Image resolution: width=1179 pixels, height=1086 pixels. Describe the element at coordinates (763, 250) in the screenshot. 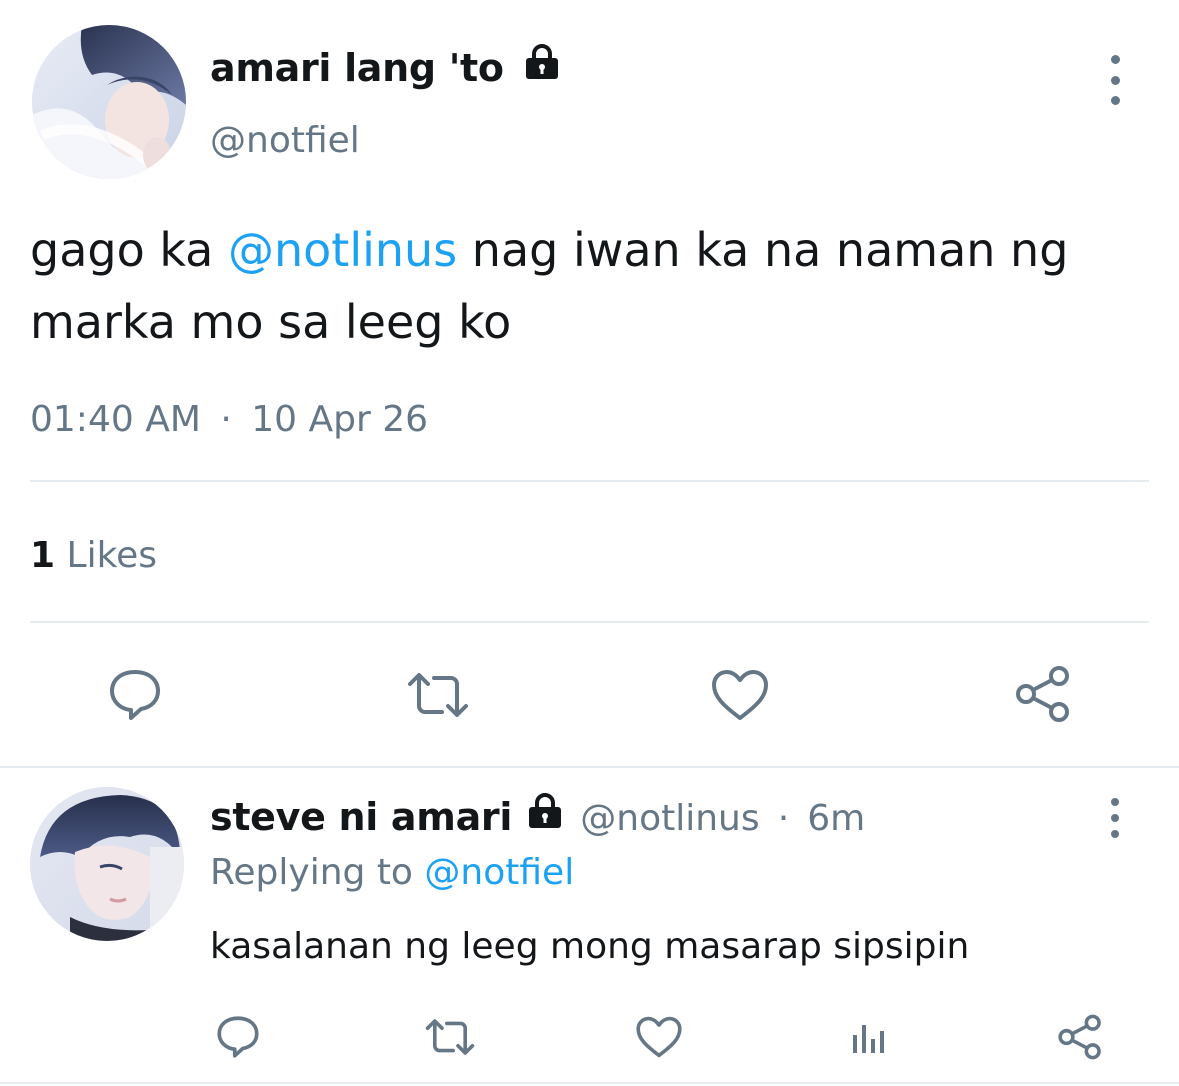

I see `tweet-text-part: nag iwan ka na naman ng` at that location.